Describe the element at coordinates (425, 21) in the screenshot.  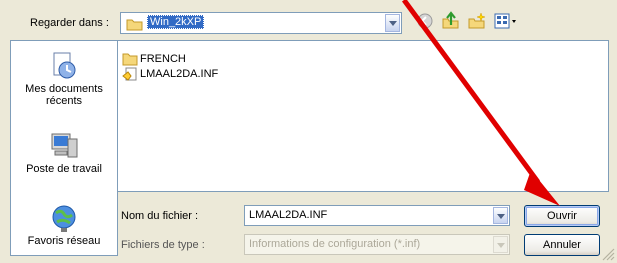
I see `back-icon` at that location.